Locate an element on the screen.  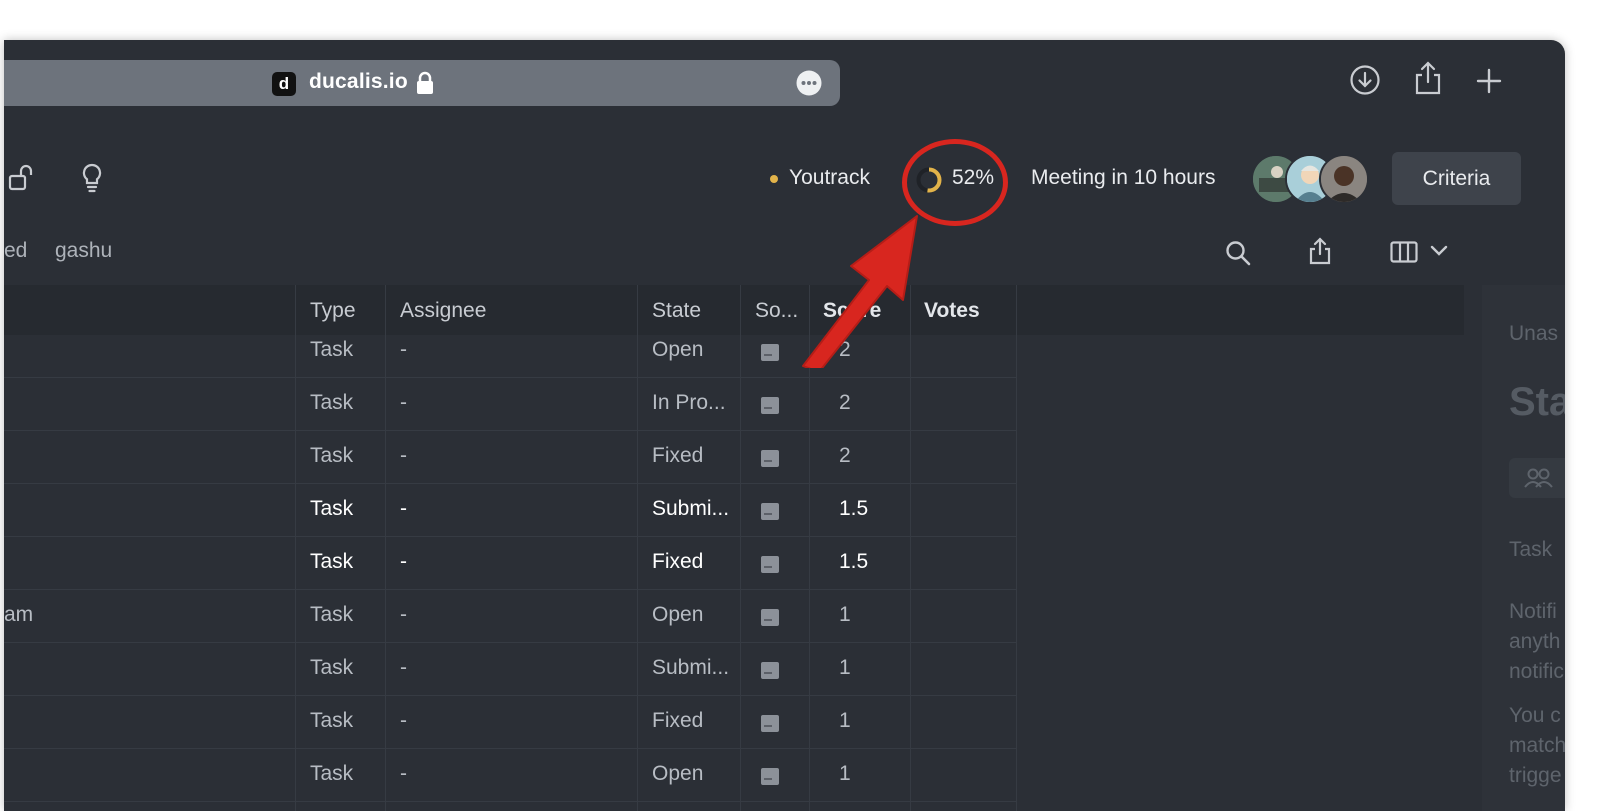
site-url: ducalis.io is located at coordinates (358, 82).